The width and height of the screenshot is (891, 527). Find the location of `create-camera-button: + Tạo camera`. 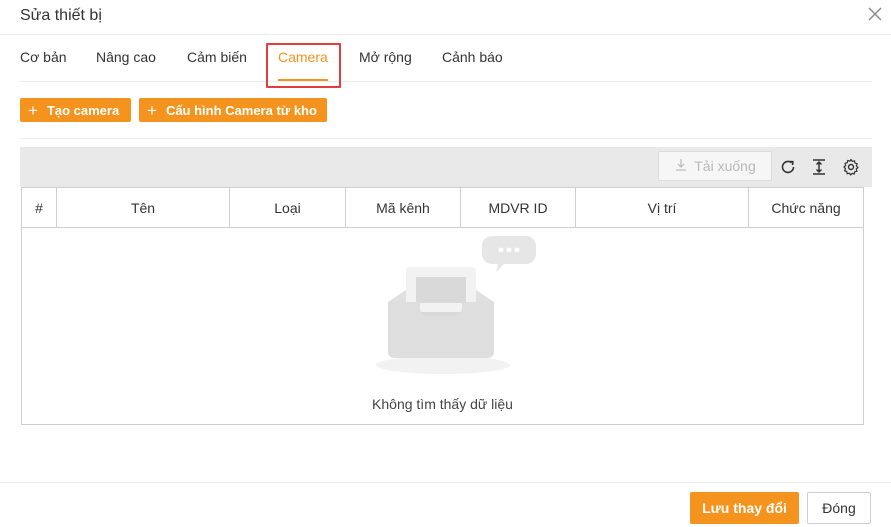

create-camera-button: + Tạo camera is located at coordinates (75, 110).